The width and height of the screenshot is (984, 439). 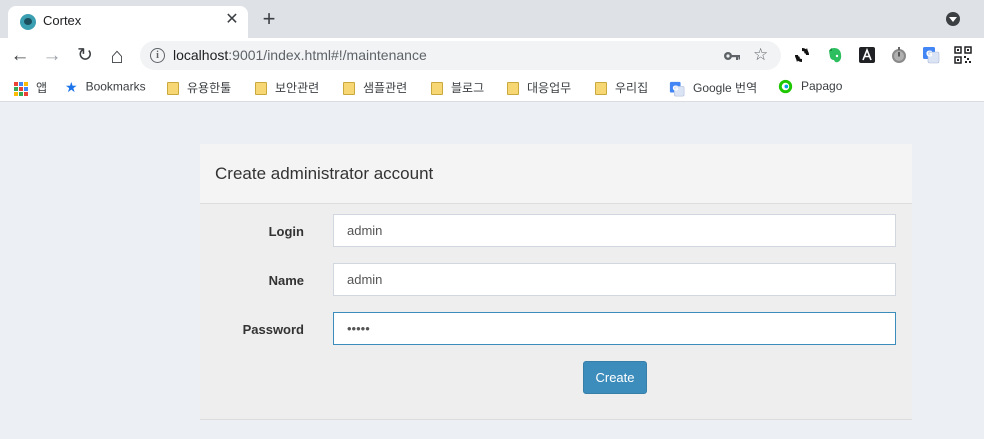 What do you see at coordinates (21, 88) in the screenshot?
I see `apps-grid-icon` at bounding box center [21, 88].